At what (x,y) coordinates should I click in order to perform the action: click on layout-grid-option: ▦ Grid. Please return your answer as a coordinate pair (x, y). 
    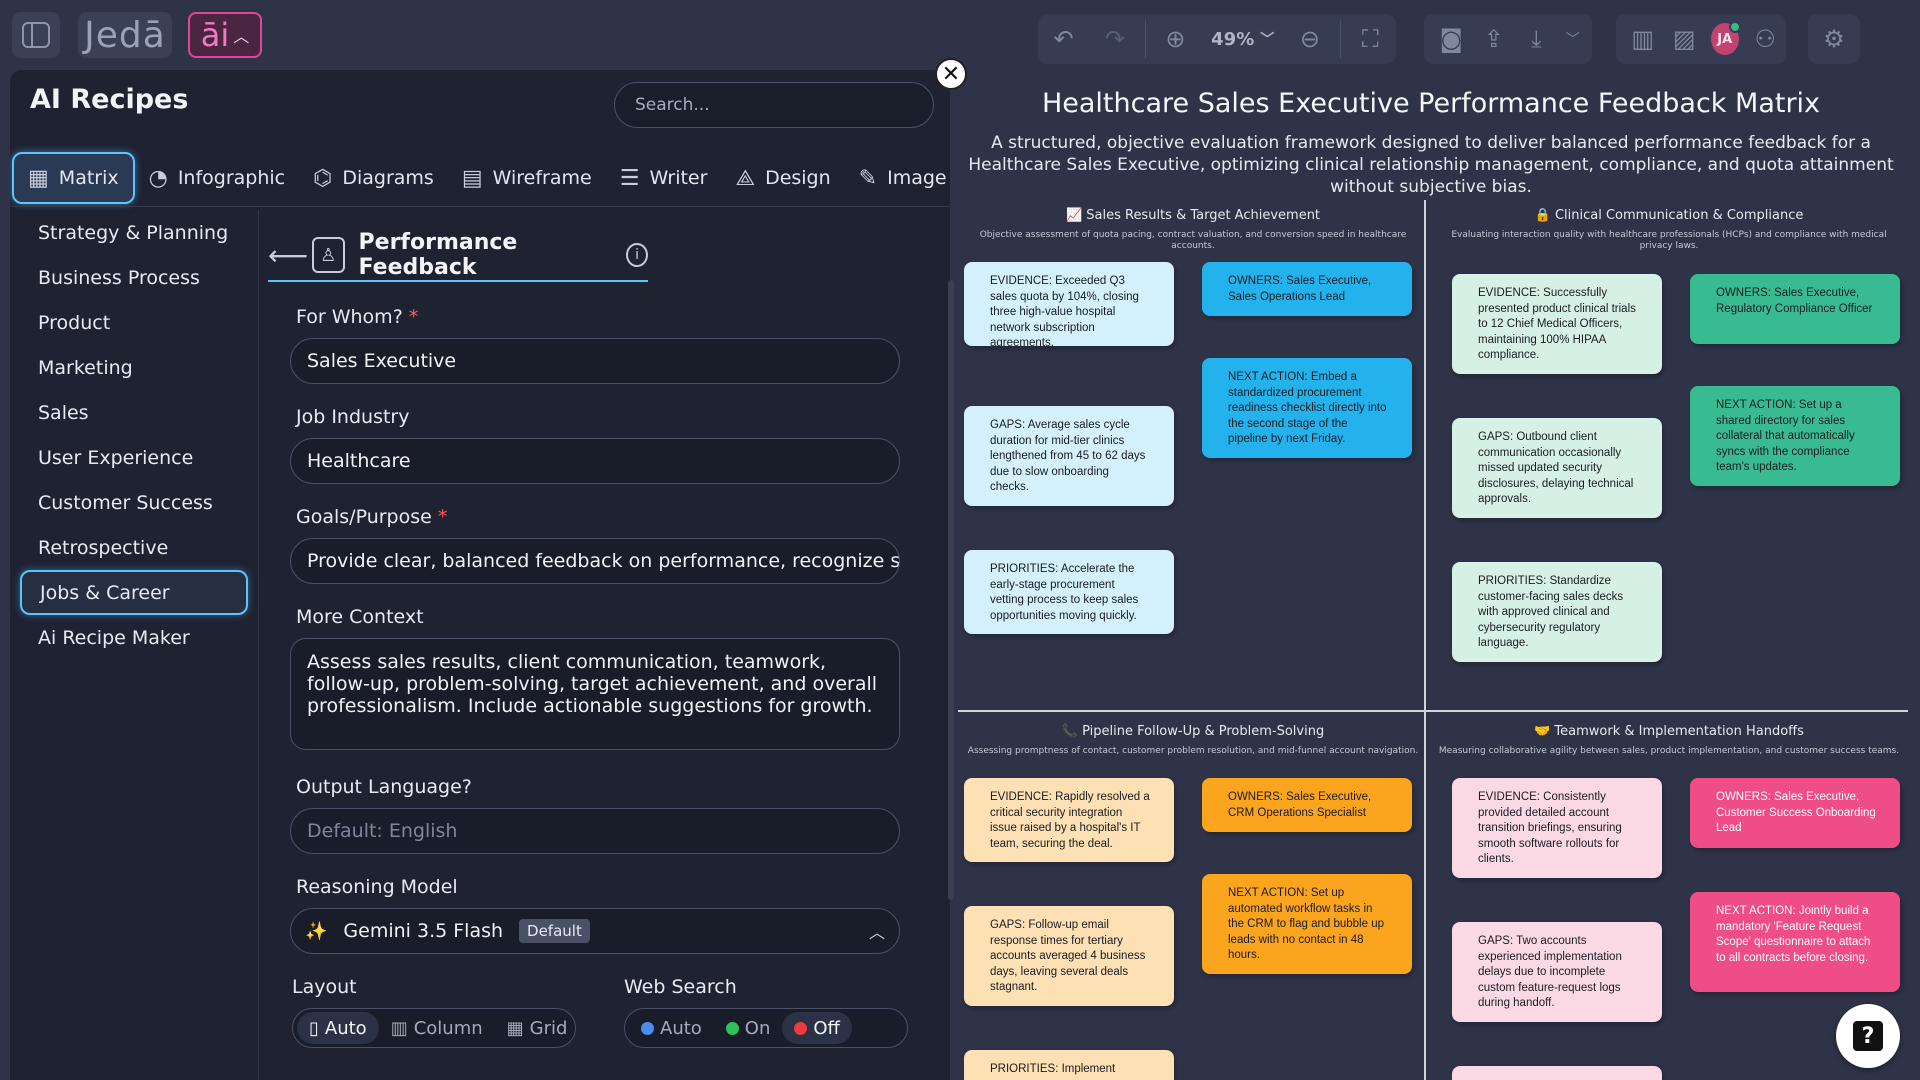
    Looking at the image, I should click on (537, 1028).